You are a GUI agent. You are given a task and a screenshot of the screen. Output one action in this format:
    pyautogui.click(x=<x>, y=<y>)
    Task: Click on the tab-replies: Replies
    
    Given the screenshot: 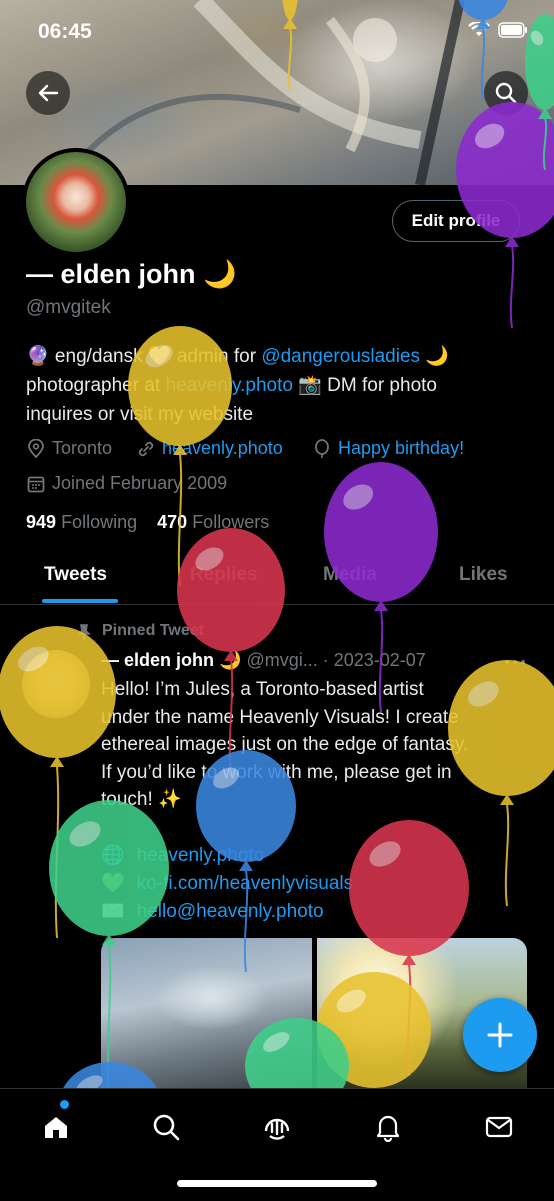 What is the action you would take?
    pyautogui.click(x=224, y=575)
    